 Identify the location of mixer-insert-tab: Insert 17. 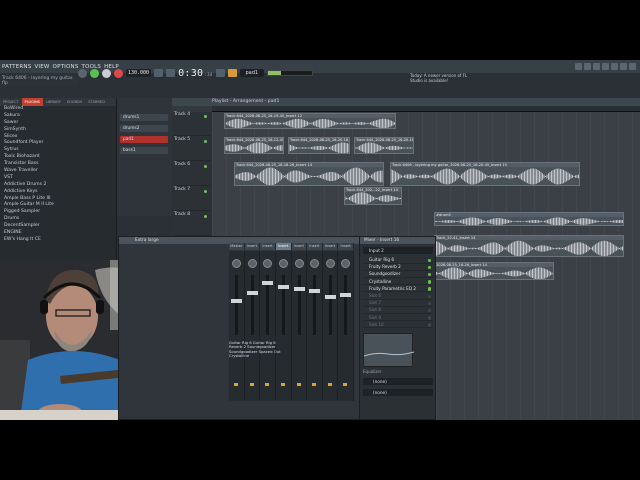
(299, 249).